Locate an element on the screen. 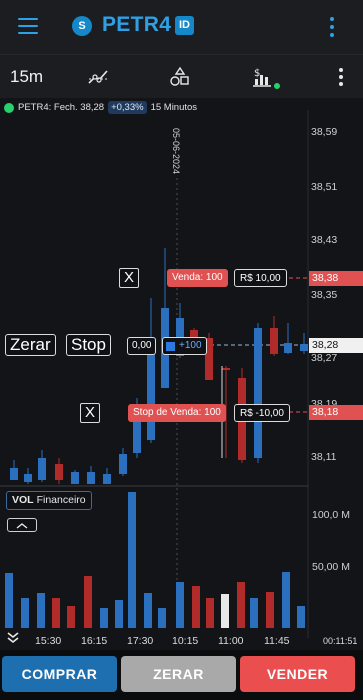  double-chevron-down-icon is located at coordinates (13, 638).